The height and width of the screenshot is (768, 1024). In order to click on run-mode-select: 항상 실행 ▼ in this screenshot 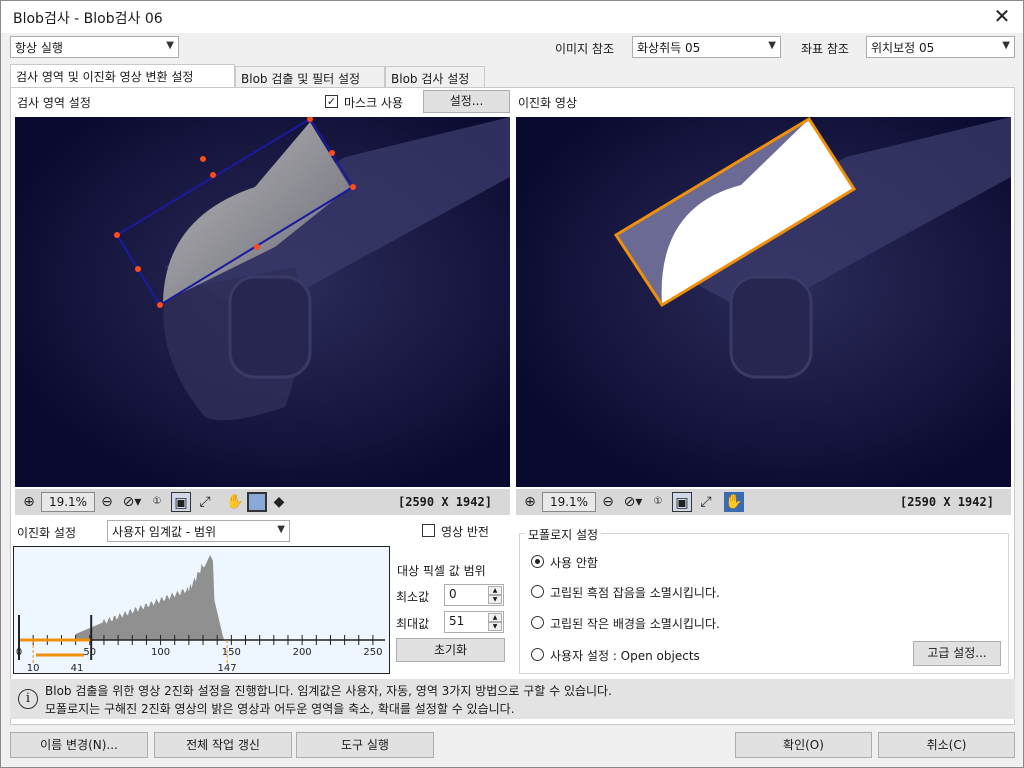, I will do `click(94, 47)`.